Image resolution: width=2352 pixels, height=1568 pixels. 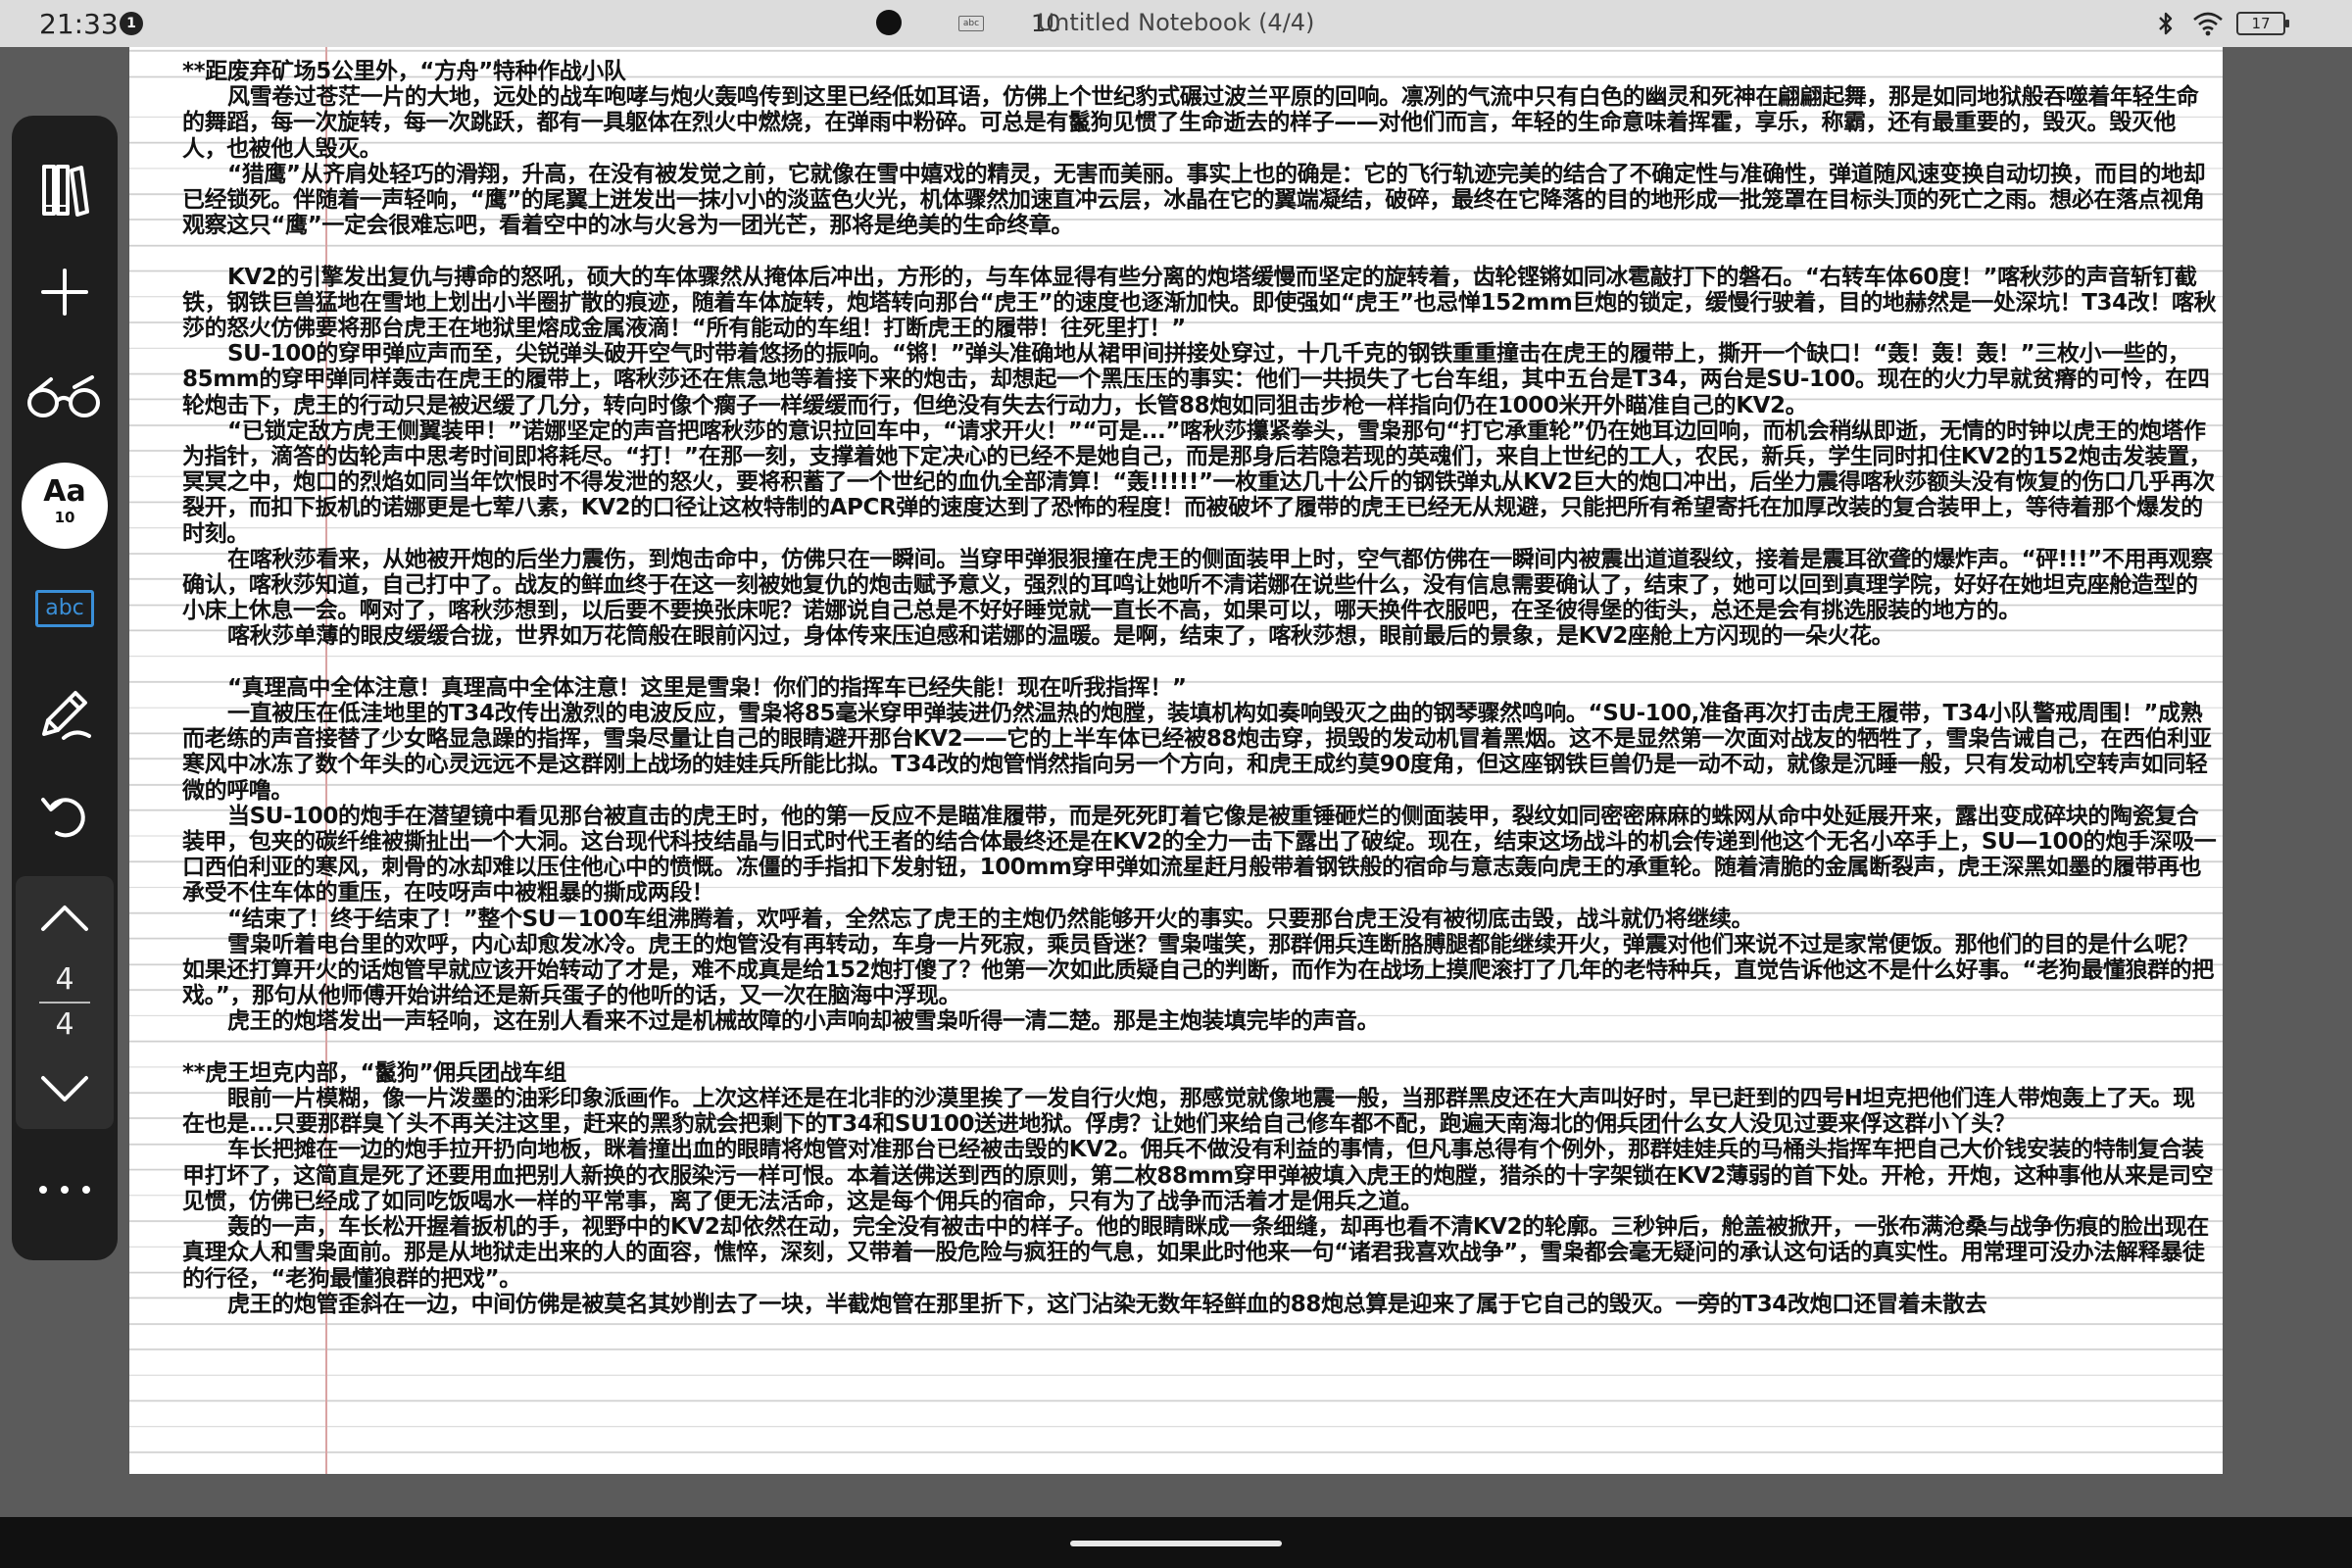 I want to click on text-recognition-button: abc, so click(x=64, y=608).